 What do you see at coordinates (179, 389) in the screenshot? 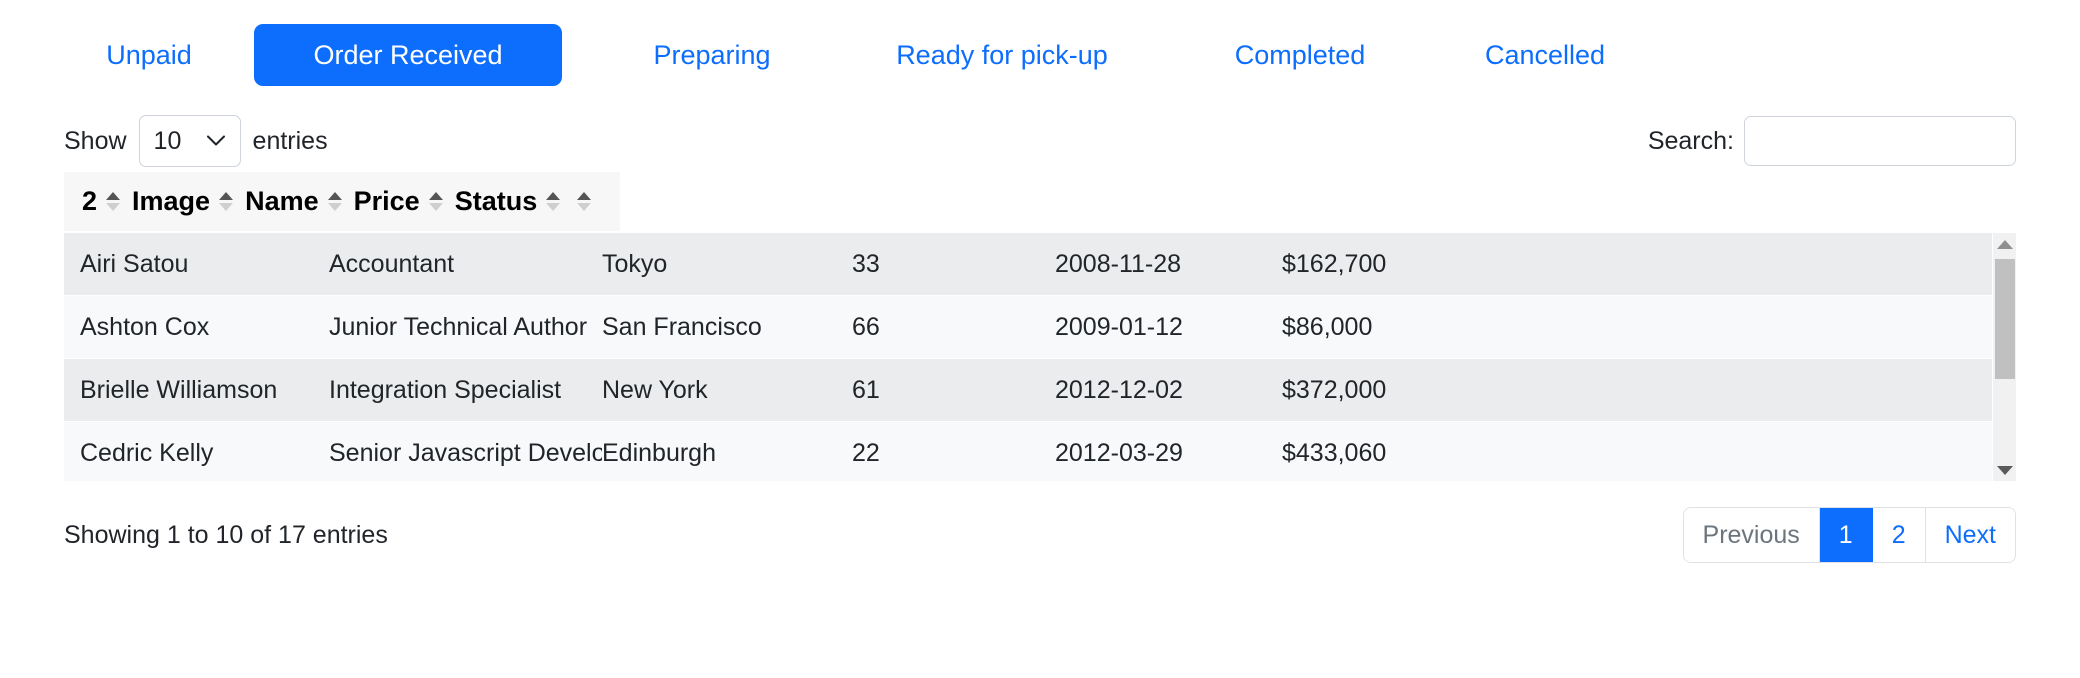
I see `cell-name: Brielle Williamson` at bounding box center [179, 389].